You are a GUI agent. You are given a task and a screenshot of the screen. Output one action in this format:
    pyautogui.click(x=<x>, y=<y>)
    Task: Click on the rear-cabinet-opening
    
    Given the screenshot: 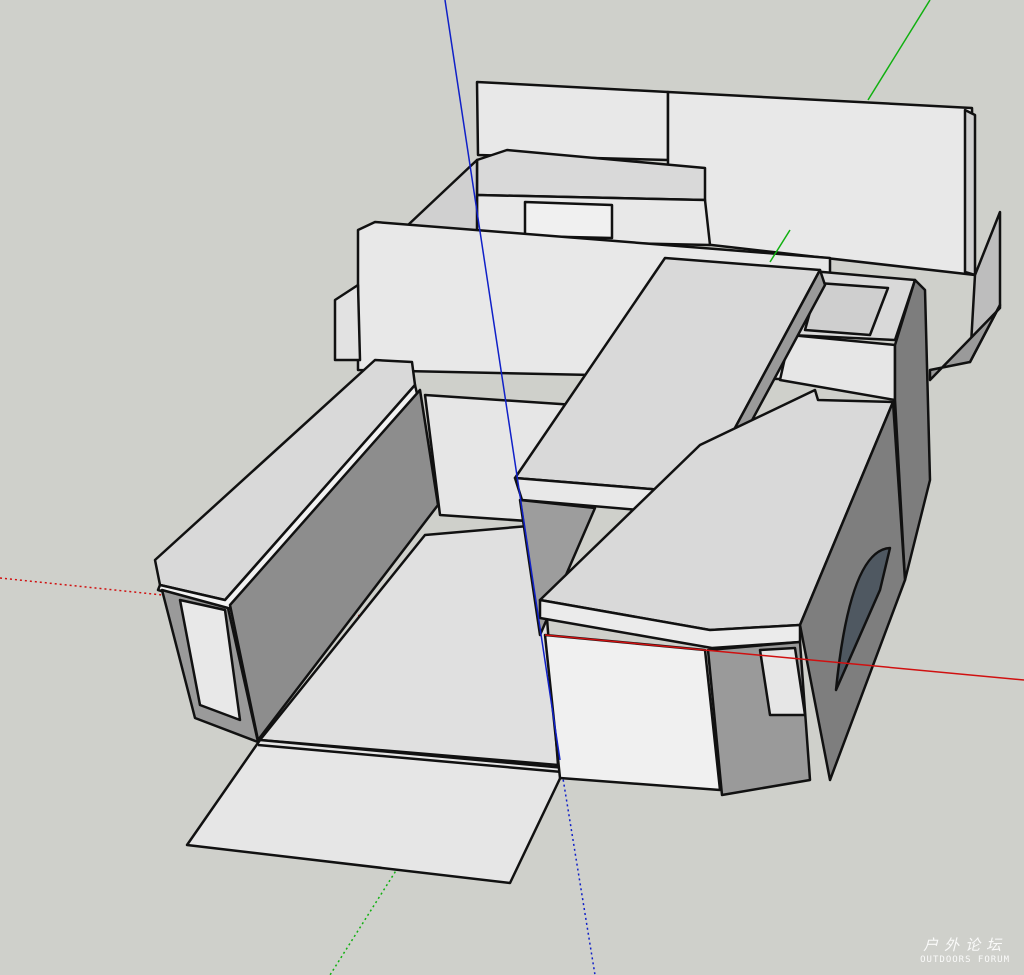 What is the action you would take?
    pyautogui.click(x=568, y=220)
    